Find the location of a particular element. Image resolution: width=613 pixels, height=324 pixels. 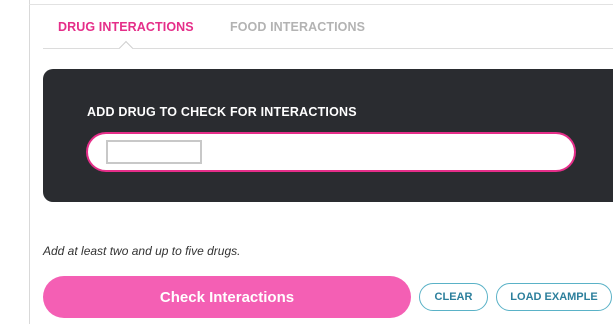

tab-food-interactions: FOOD INTERACTIONS is located at coordinates (297, 27).